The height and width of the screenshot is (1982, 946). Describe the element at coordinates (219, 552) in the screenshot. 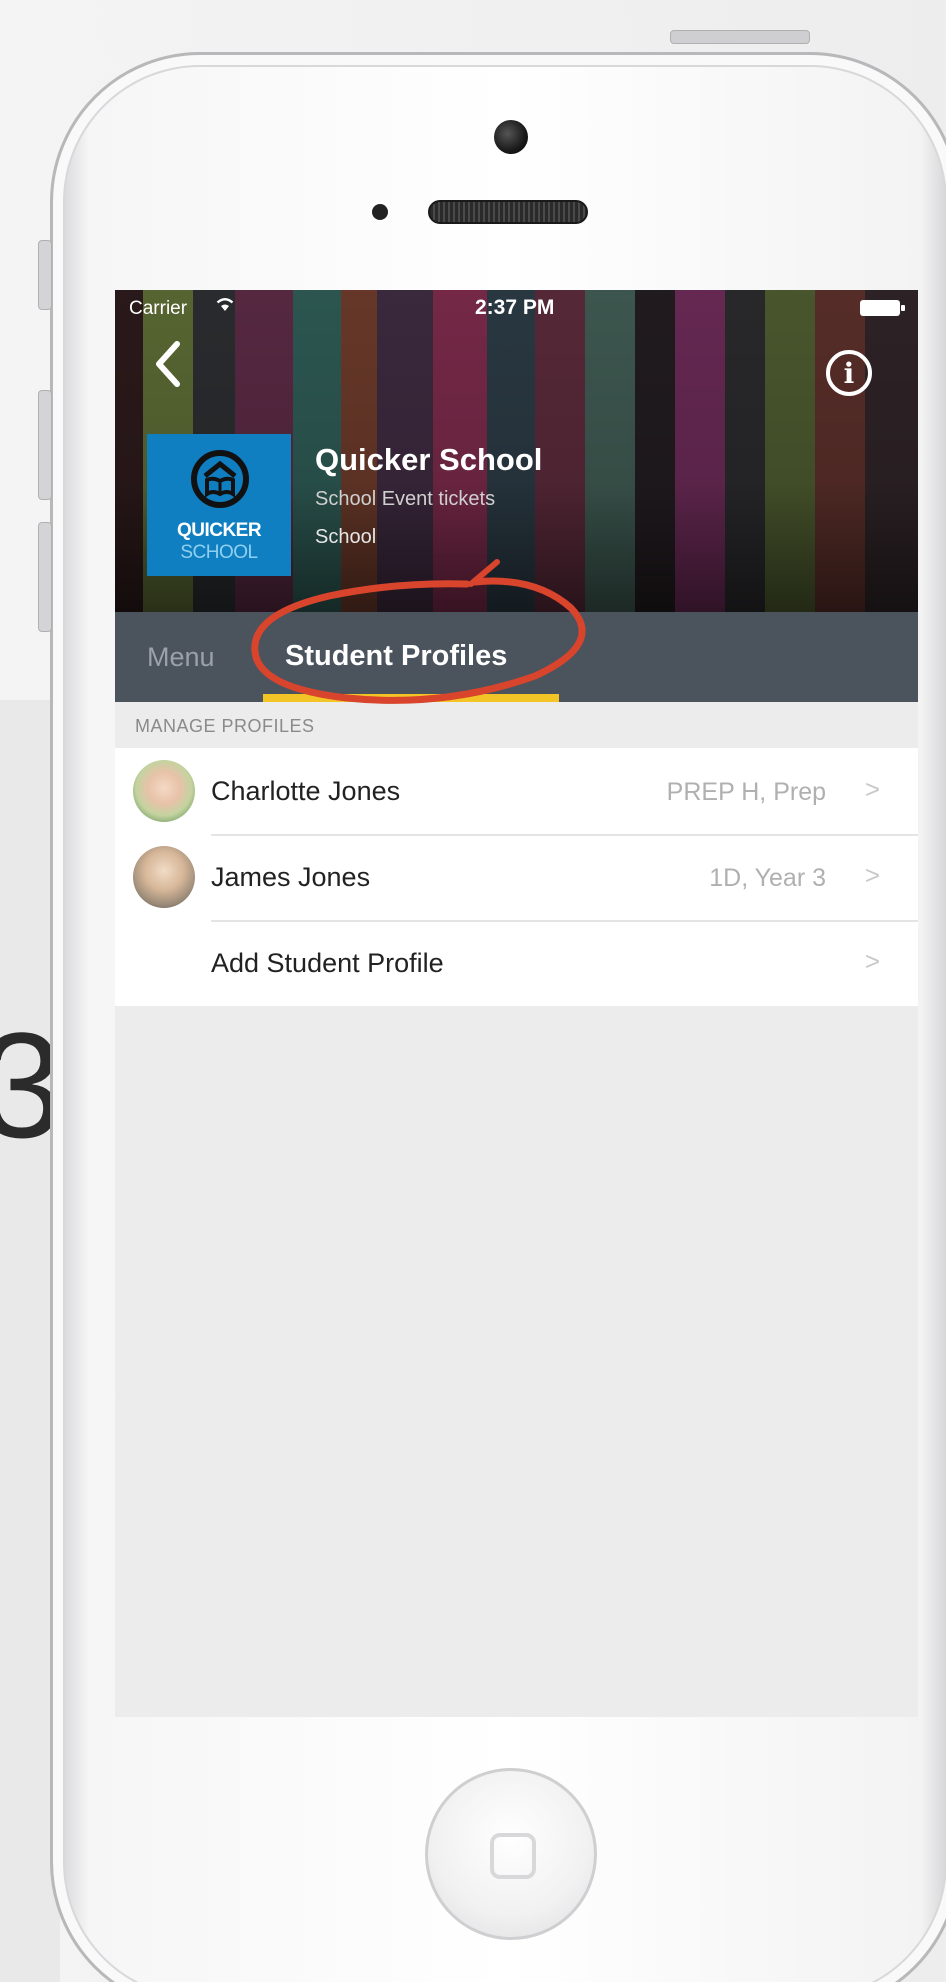

I see `logo-text-bottom: SCHOOL` at that location.